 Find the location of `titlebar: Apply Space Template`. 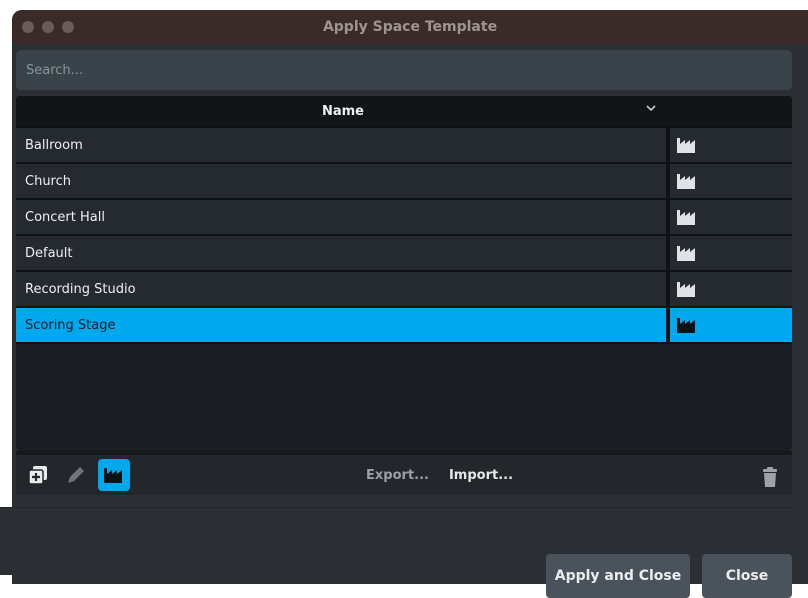

titlebar: Apply Space Template is located at coordinates (410, 27).